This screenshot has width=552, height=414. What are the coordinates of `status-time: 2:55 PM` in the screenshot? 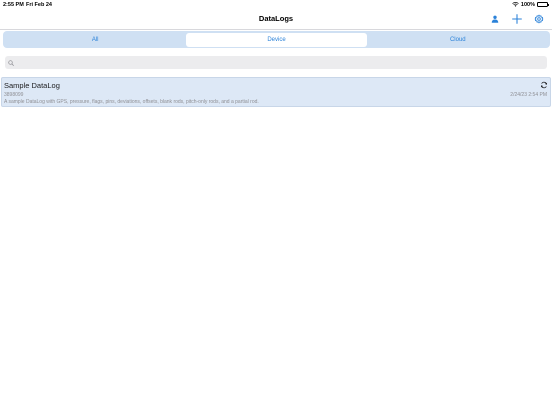 It's located at (13, 4).